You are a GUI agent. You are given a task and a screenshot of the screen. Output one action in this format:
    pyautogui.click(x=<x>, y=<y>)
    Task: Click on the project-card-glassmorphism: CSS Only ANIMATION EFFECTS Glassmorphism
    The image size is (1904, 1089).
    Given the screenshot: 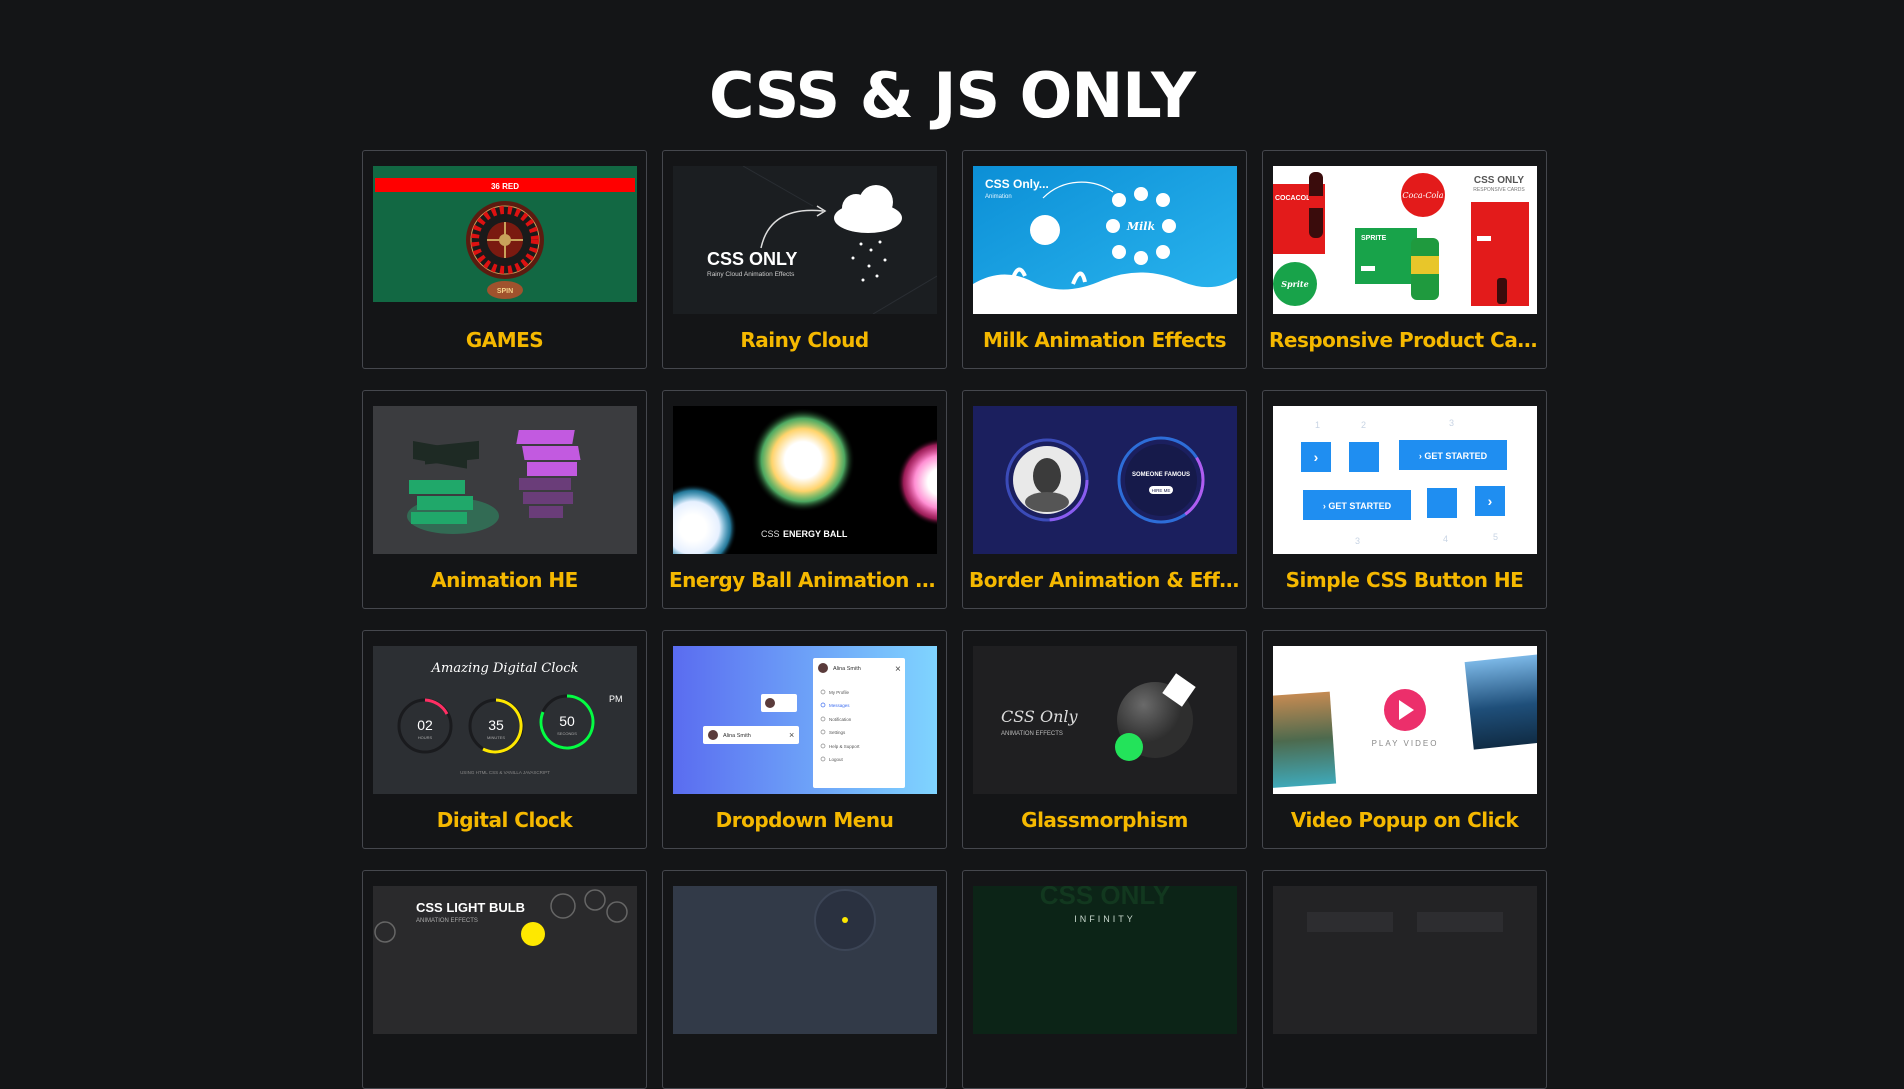 What is the action you would take?
    pyautogui.click(x=1104, y=739)
    